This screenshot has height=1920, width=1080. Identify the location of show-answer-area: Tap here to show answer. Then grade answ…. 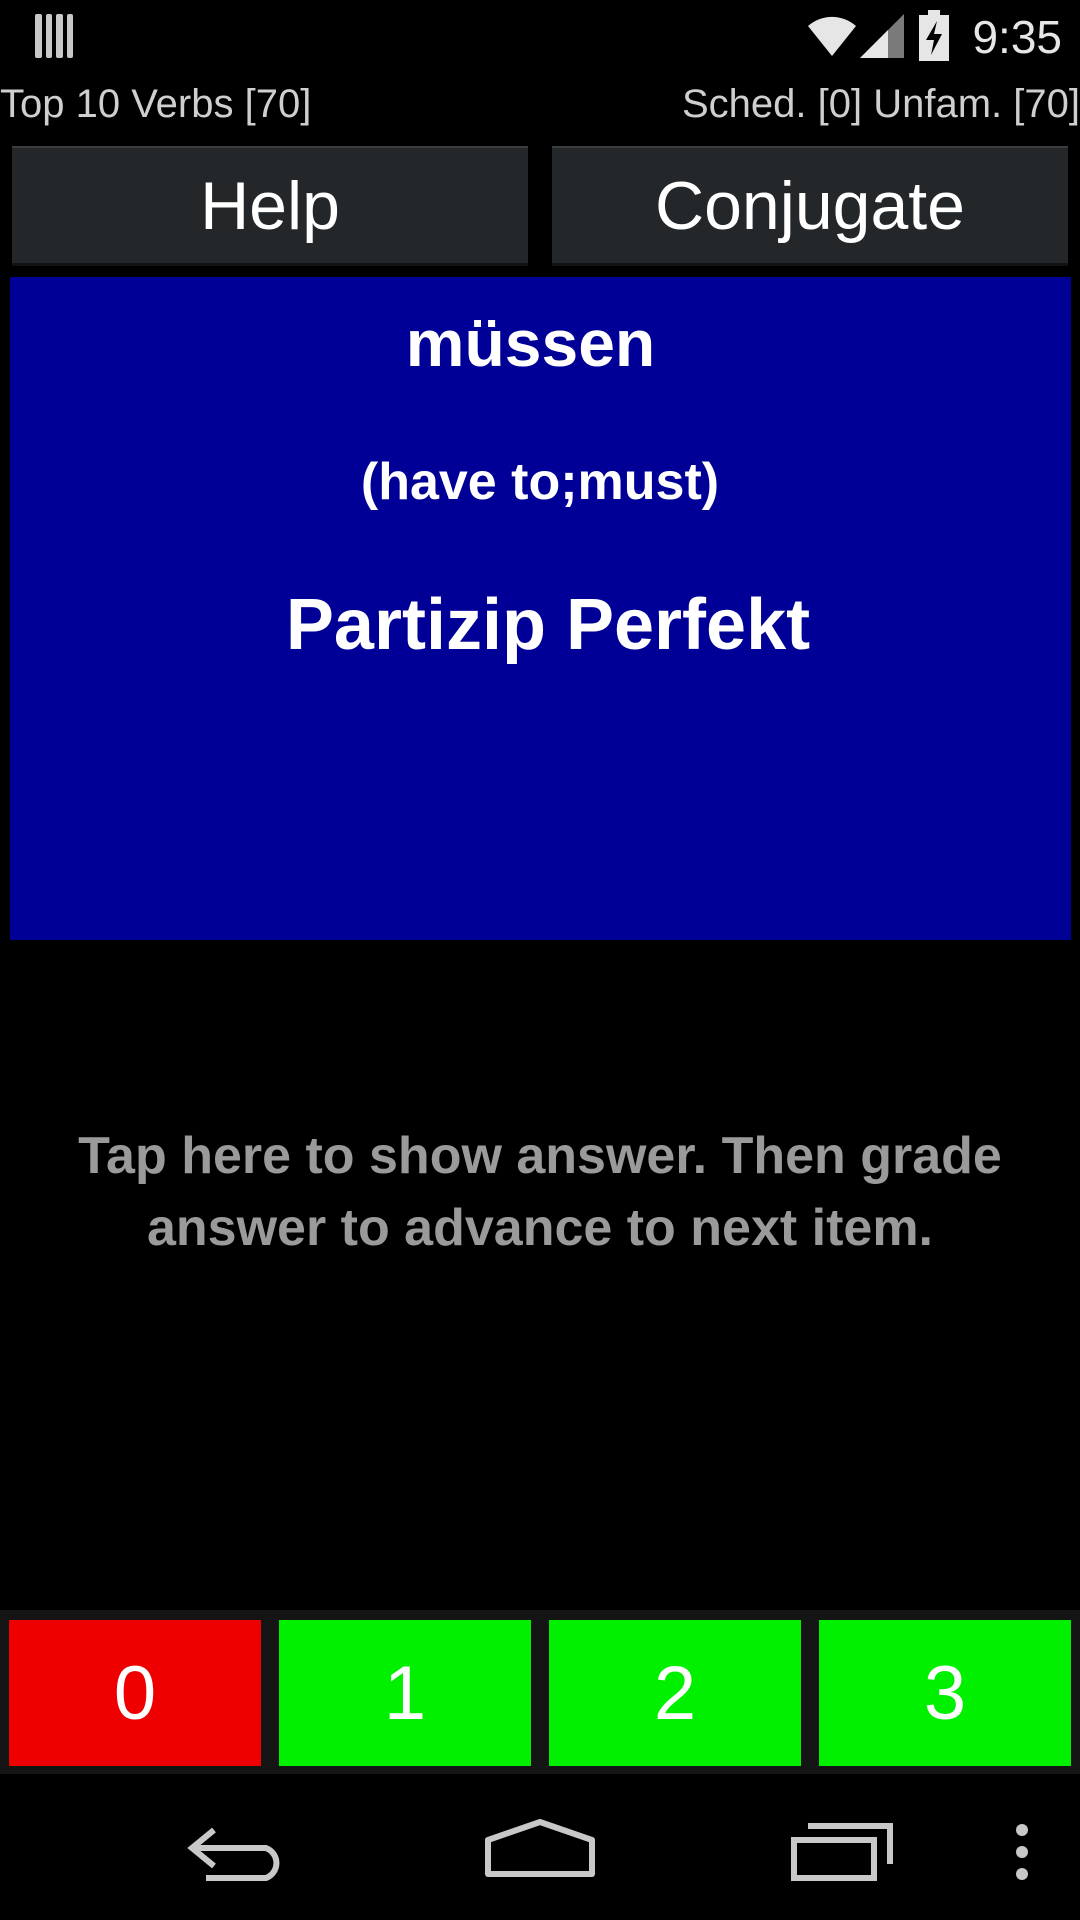
(540, 1192).